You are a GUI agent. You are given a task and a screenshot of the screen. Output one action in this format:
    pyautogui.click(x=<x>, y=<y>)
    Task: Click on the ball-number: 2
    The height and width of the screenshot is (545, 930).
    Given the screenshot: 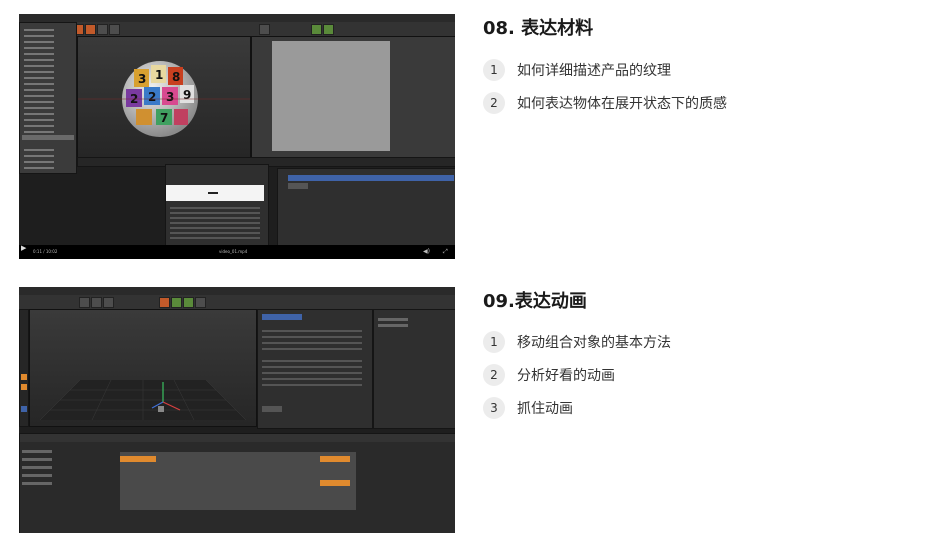 What is the action you would take?
    pyautogui.click(x=152, y=97)
    